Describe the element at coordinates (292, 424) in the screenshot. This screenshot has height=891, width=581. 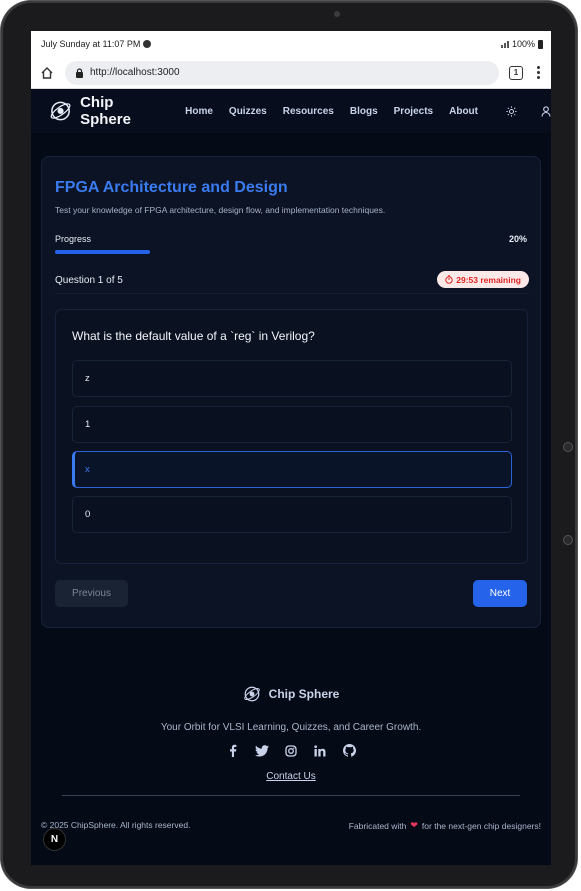
I see `answer-option: 1` at that location.